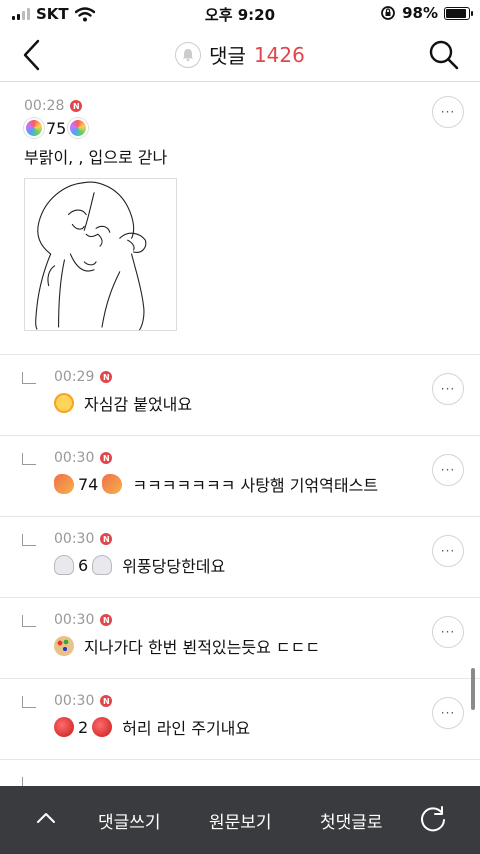 The height and width of the screenshot is (854, 480). What do you see at coordinates (44, 106) in the screenshot?
I see `comment-time: 00:28` at bounding box center [44, 106].